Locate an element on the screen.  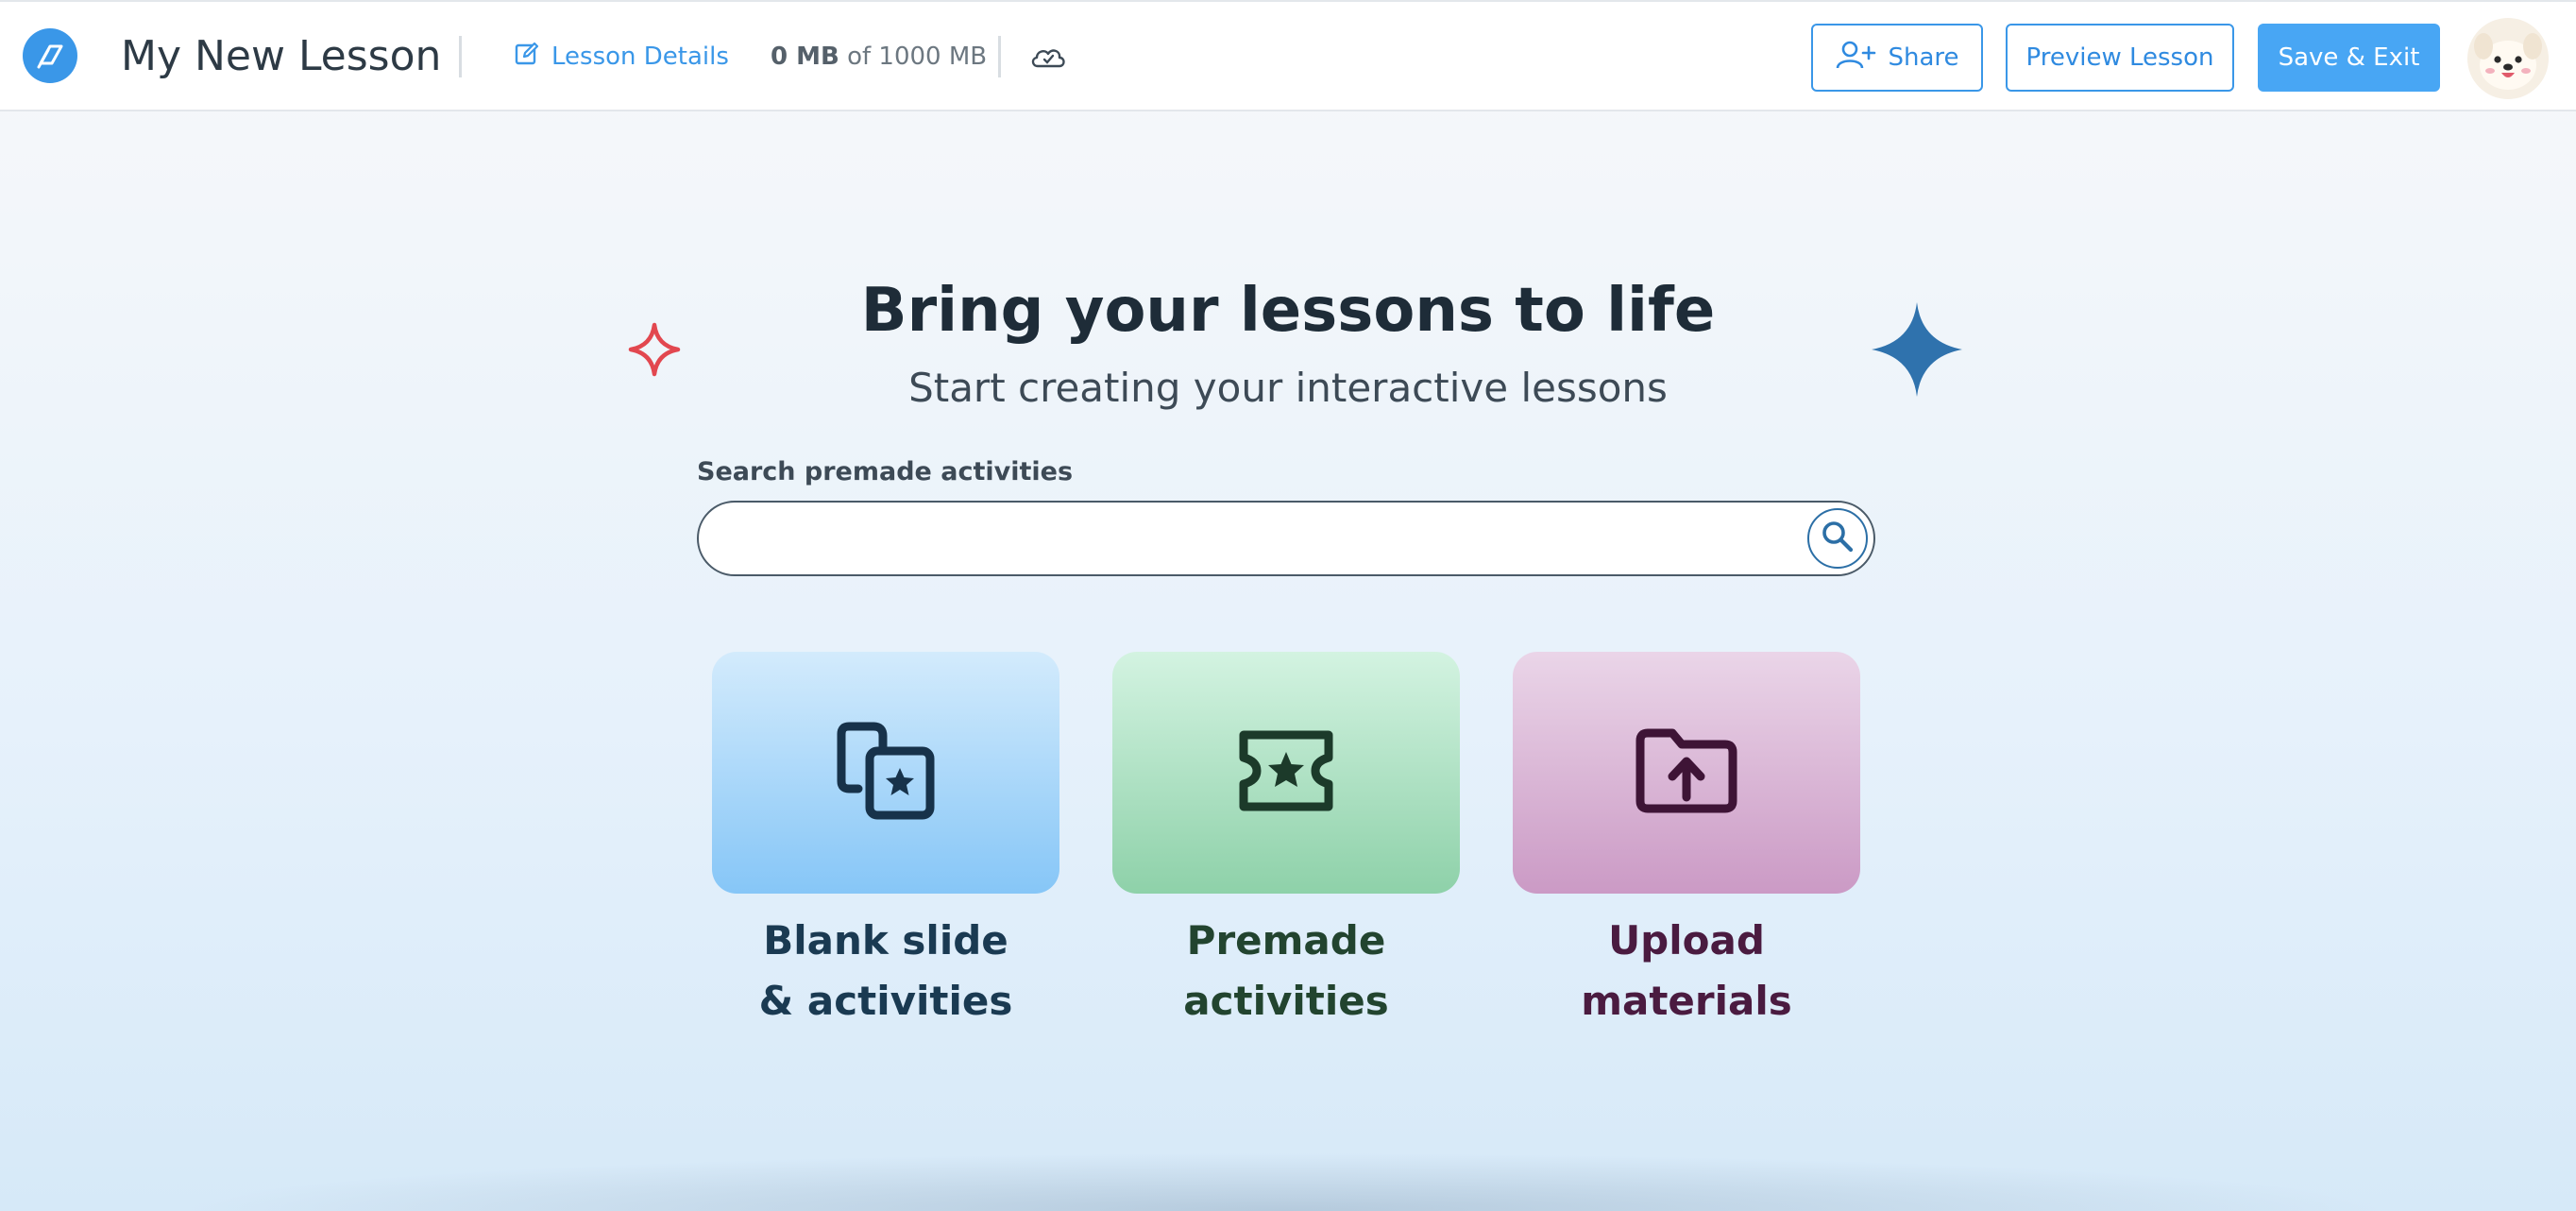
card-label-line: Premade is located at coordinates (1286, 940).